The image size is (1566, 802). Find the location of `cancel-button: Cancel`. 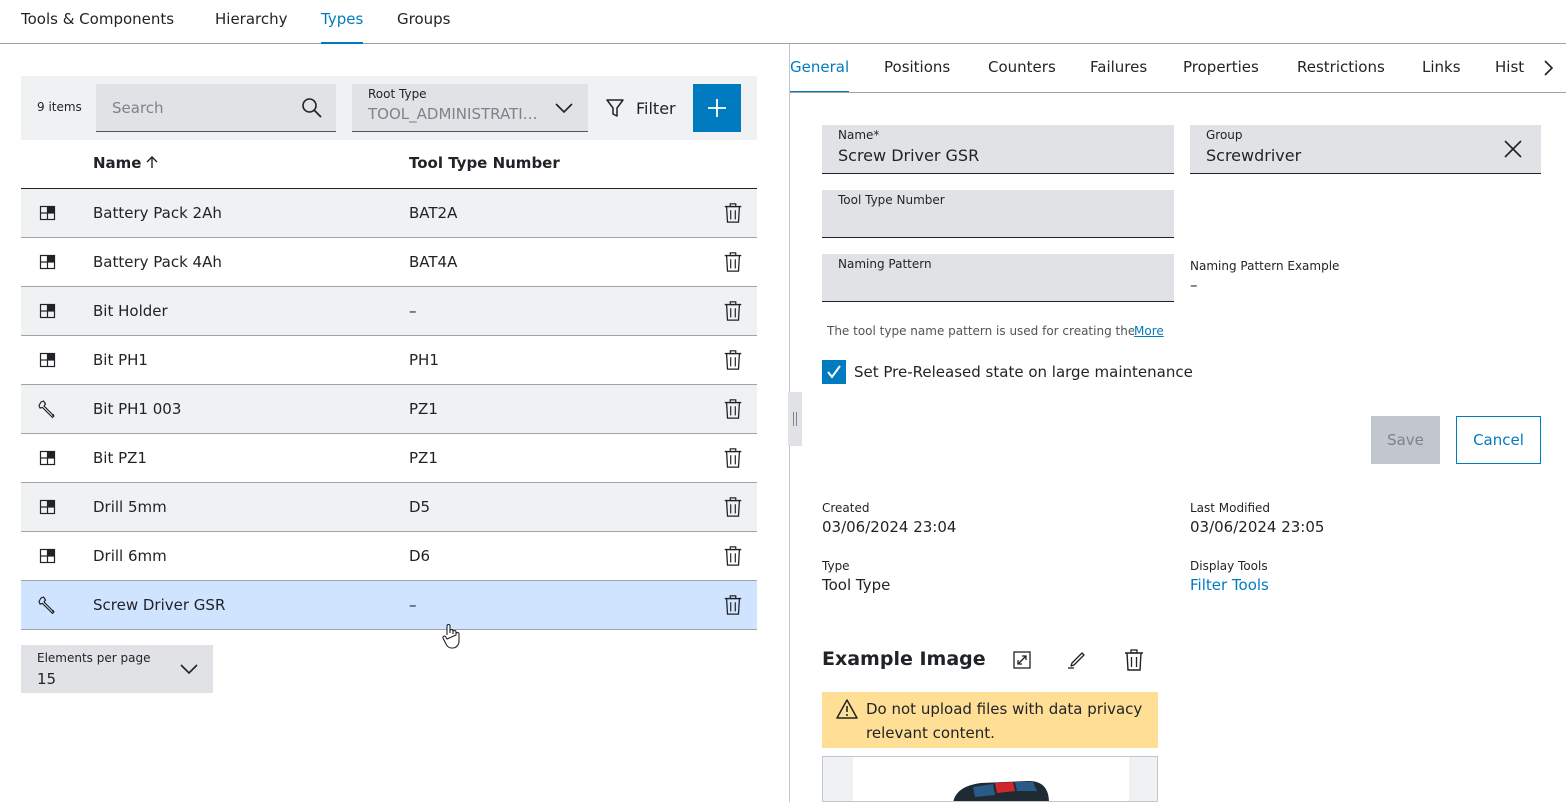

cancel-button: Cancel is located at coordinates (1498, 440).